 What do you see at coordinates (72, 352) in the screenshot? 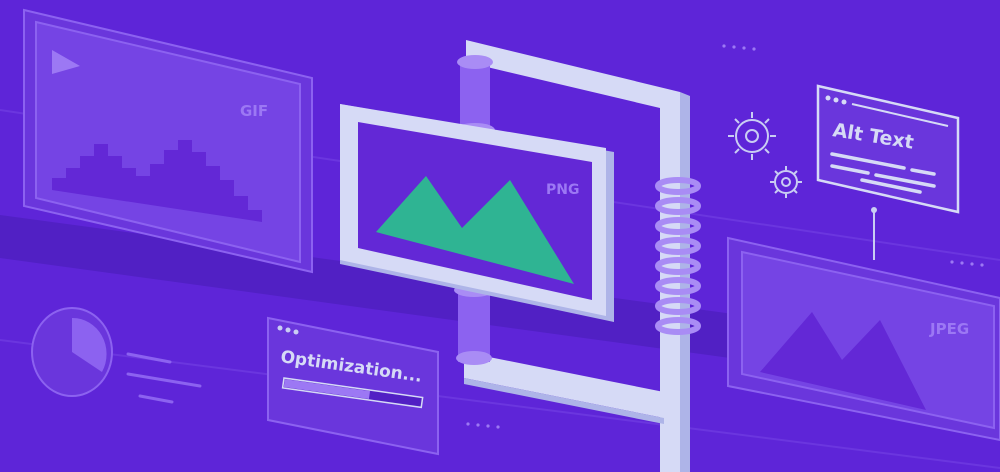
I see `pie-chart-icon` at bounding box center [72, 352].